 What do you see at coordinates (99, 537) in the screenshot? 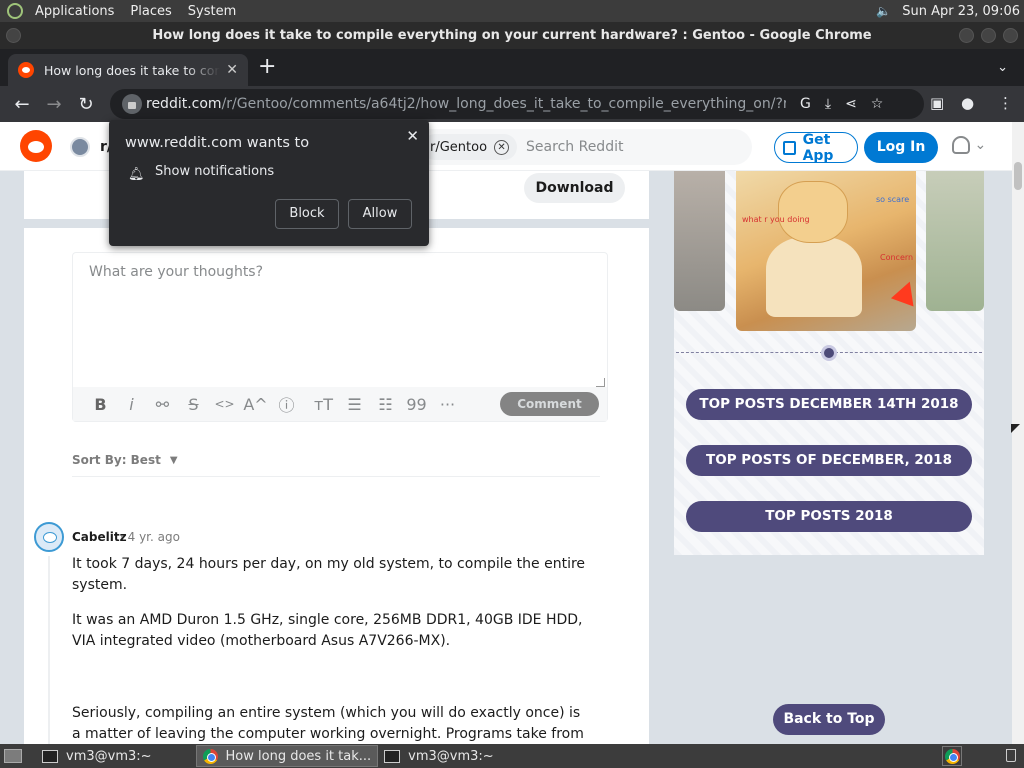
I see `comment-author: Cabelitz` at bounding box center [99, 537].